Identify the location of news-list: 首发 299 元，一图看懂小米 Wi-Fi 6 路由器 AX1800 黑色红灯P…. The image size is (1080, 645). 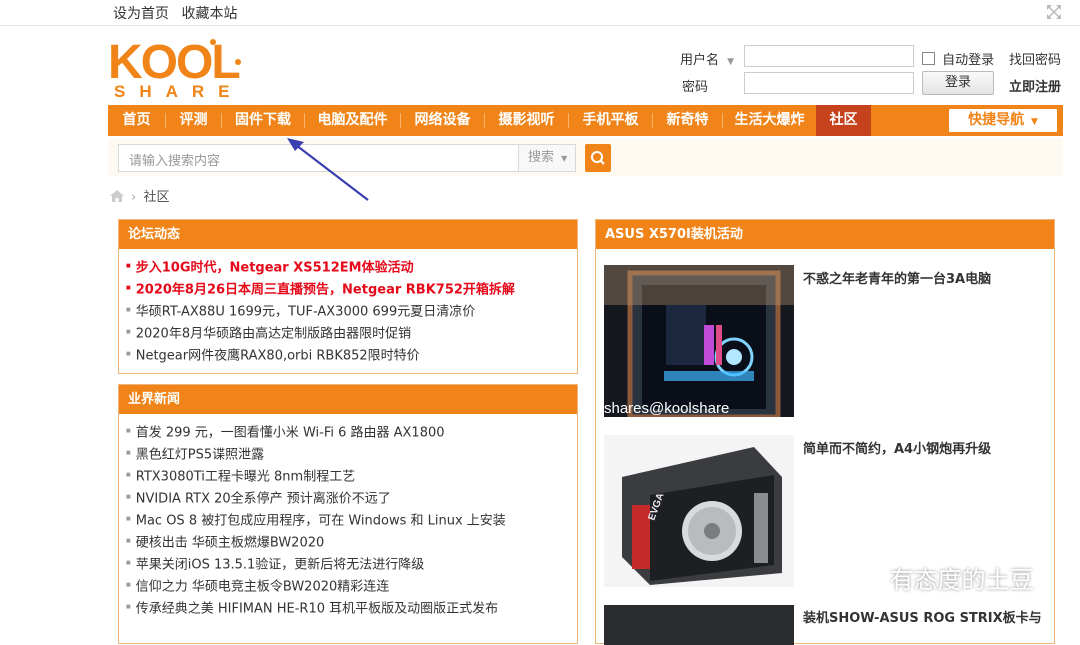
(316, 521).